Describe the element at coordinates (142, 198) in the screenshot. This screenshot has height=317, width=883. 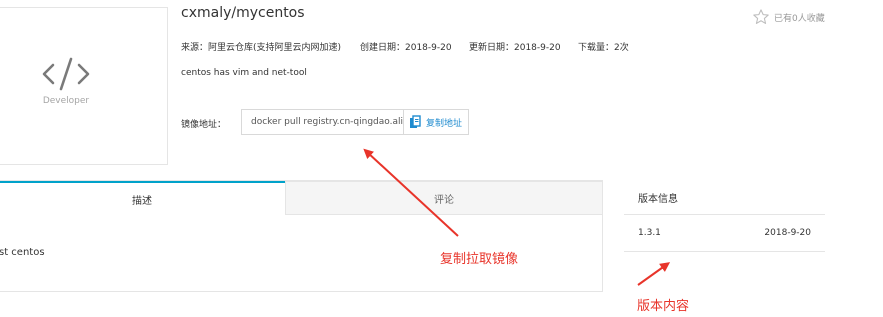
I see `tab-description: 描述` at that location.